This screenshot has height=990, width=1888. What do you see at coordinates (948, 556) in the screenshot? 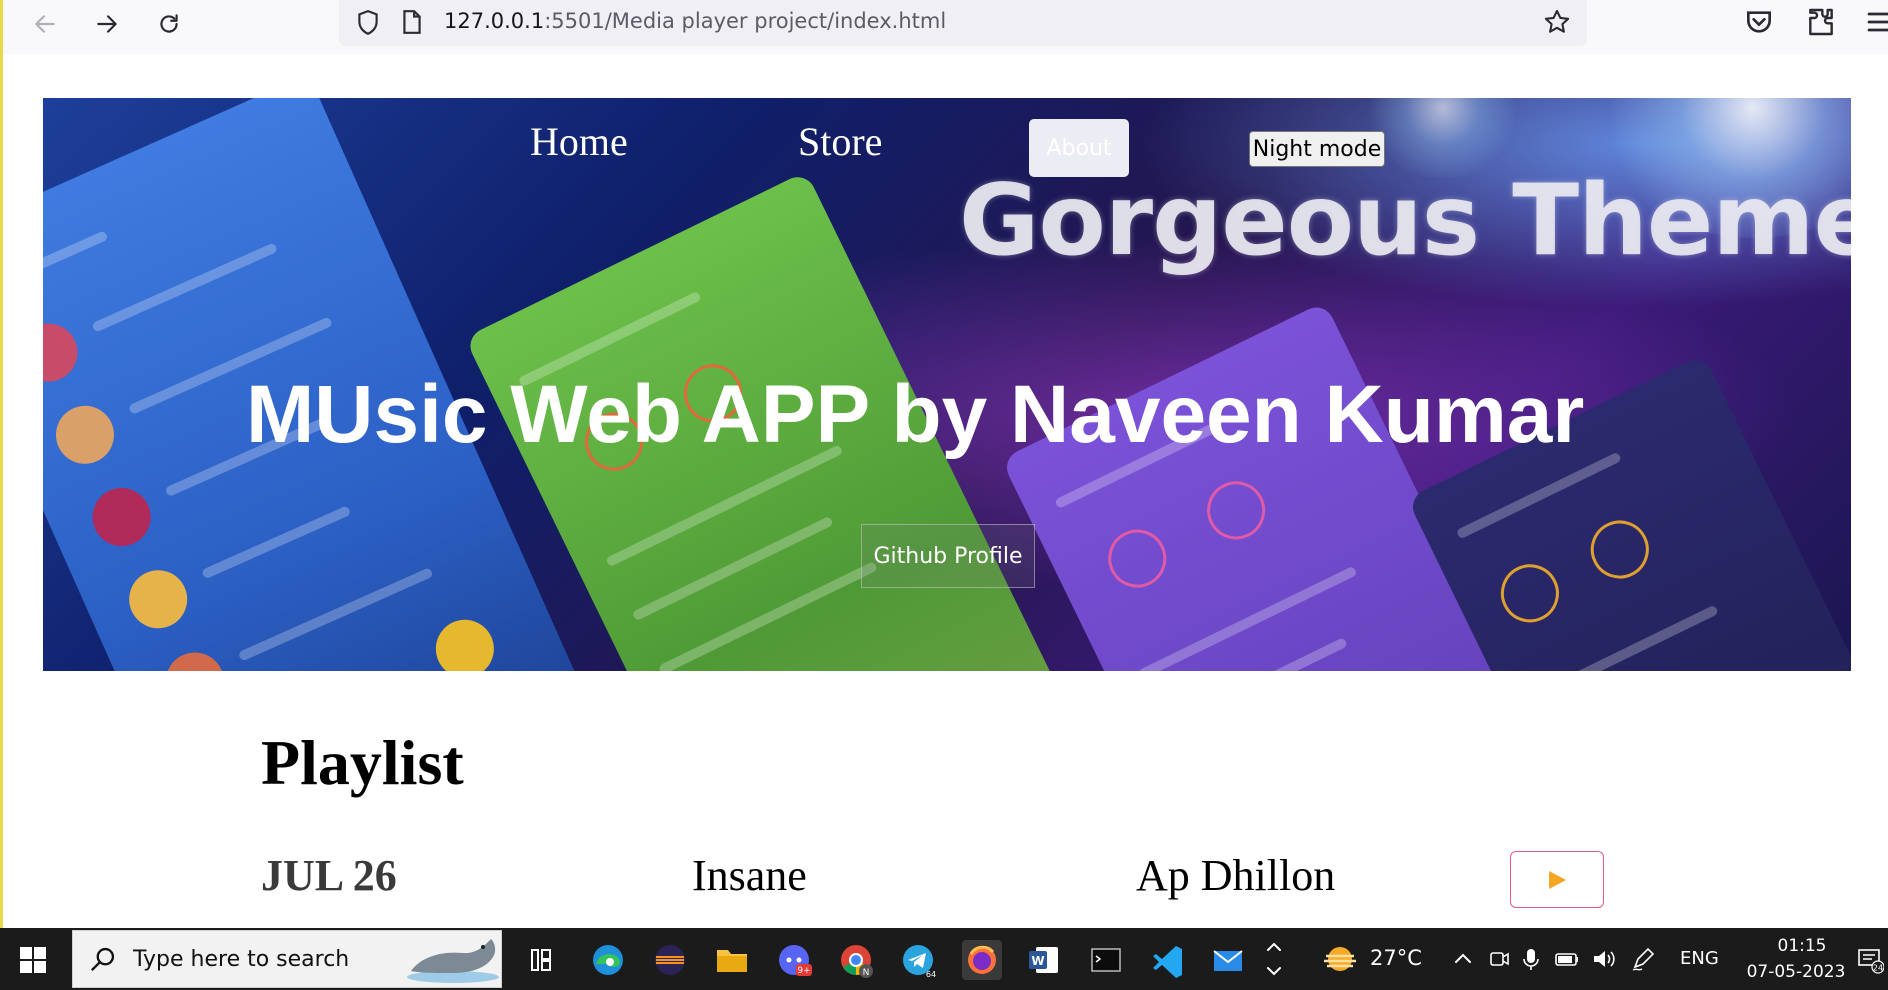
I see `github-profile-button: Github Profile` at bounding box center [948, 556].